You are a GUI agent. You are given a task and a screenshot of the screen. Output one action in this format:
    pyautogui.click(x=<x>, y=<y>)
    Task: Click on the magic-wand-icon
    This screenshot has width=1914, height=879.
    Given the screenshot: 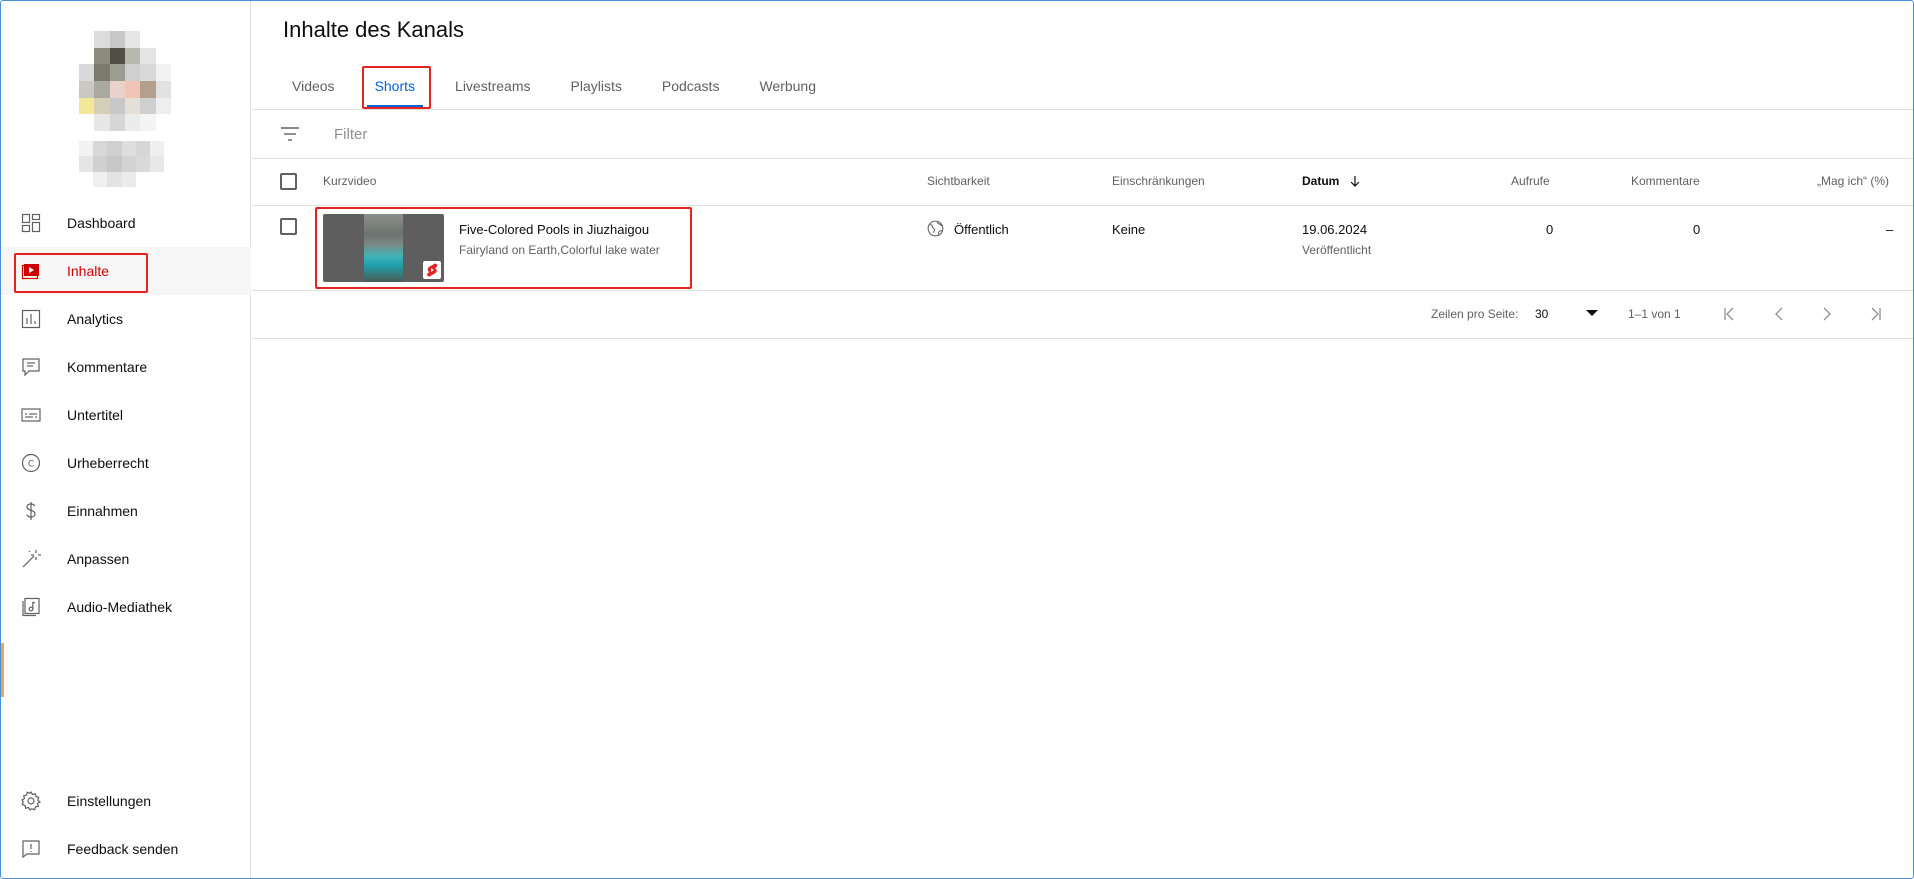 What is the action you would take?
    pyautogui.click(x=31, y=559)
    